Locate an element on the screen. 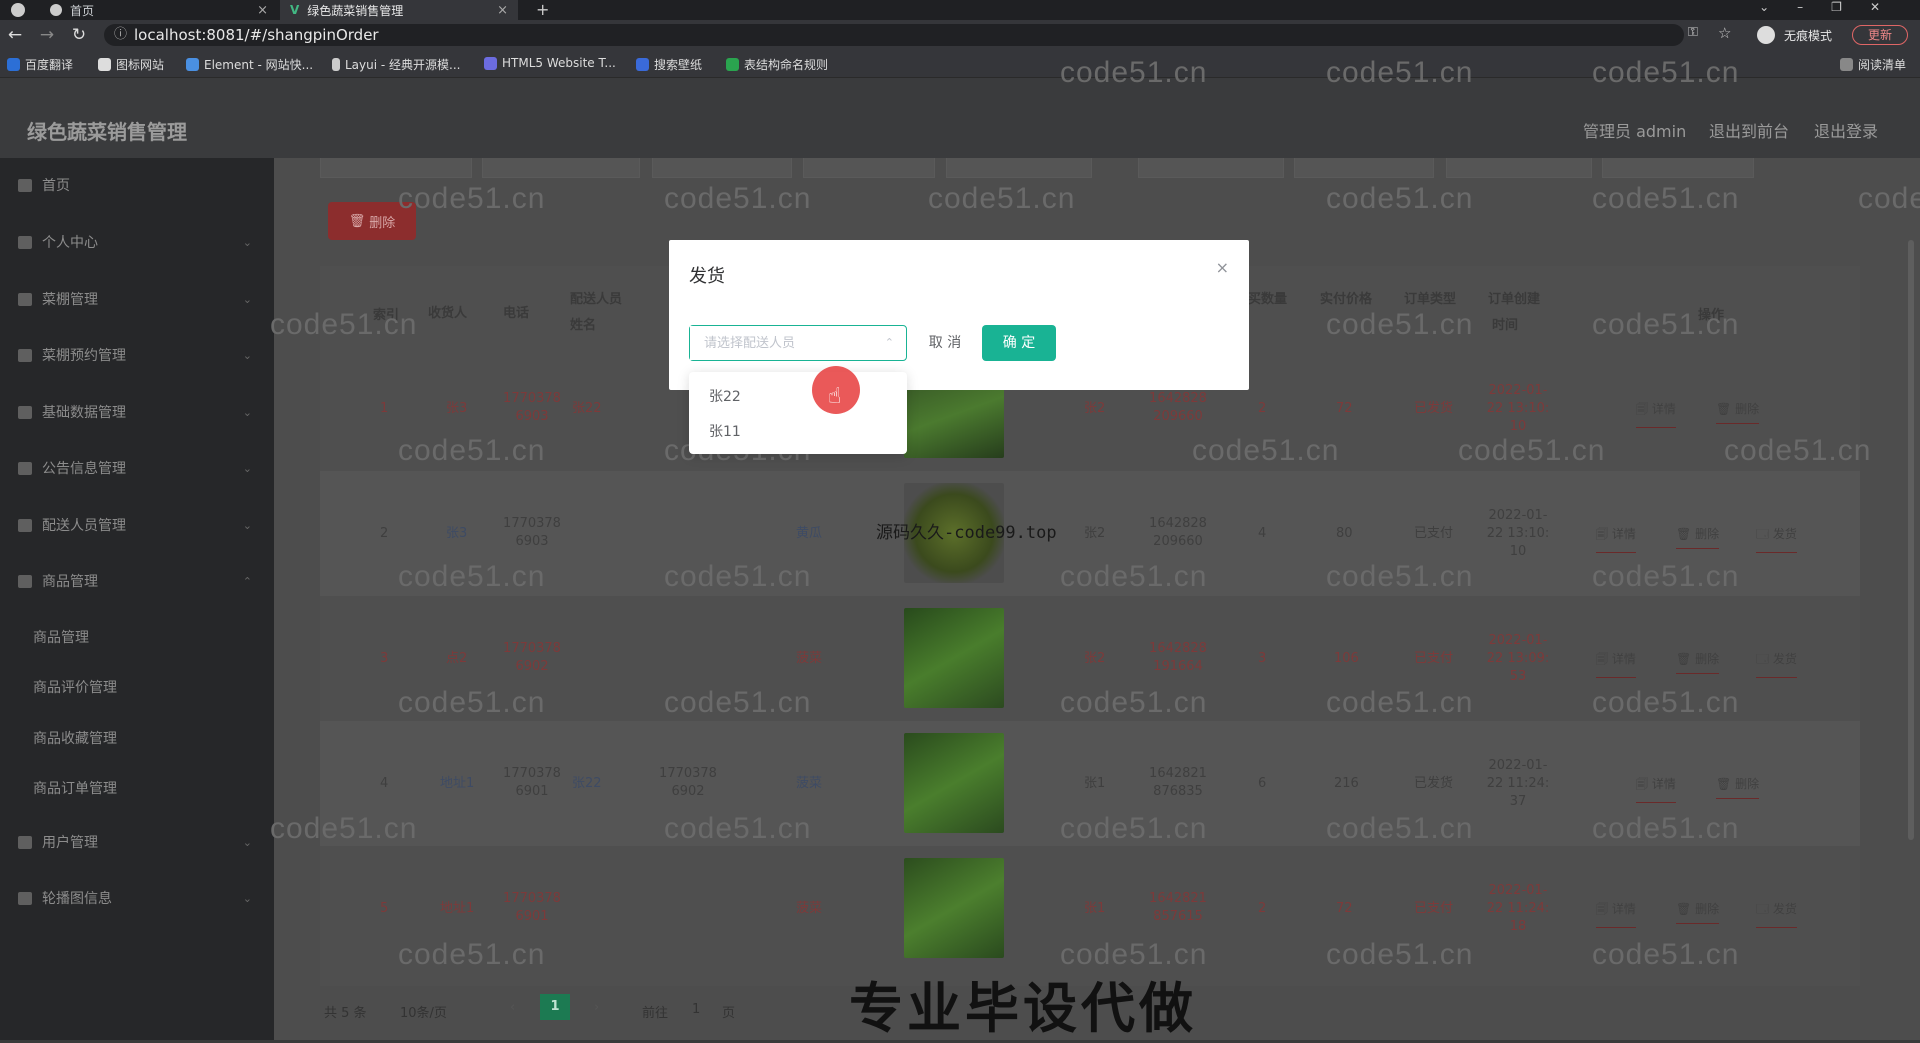 The width and height of the screenshot is (1920, 1043). sidebar-item-booking: 菜棚预约管理 ⌄ is located at coordinates (137, 355).